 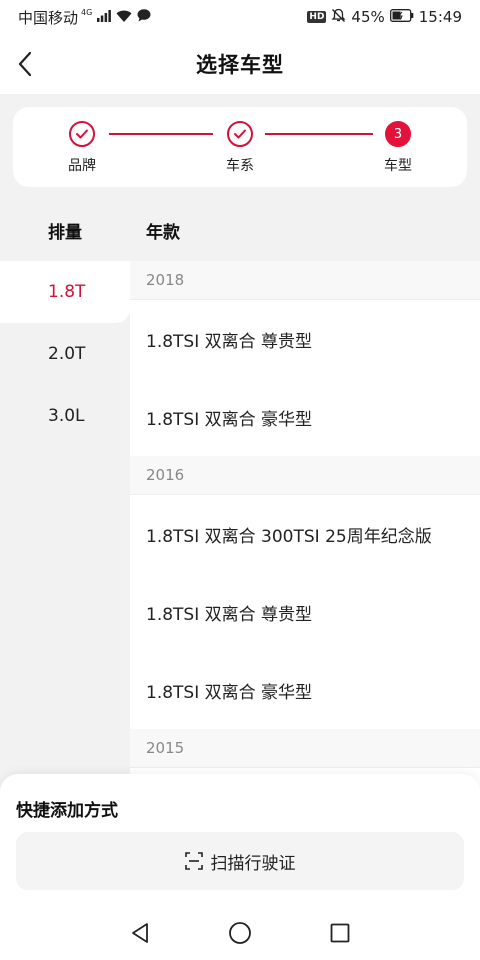 I want to click on recents-square-icon, so click(x=340, y=932).